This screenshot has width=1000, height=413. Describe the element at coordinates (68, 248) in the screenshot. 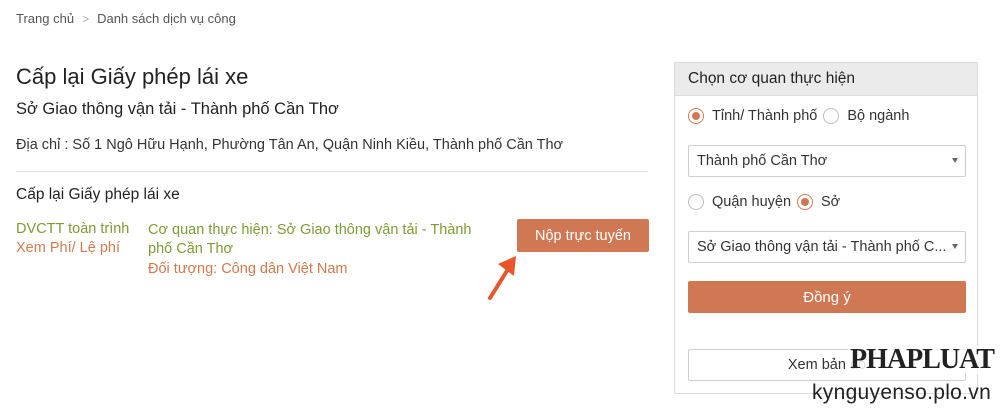

I see `fee-link: Xem Phí/ Lệ phí` at that location.